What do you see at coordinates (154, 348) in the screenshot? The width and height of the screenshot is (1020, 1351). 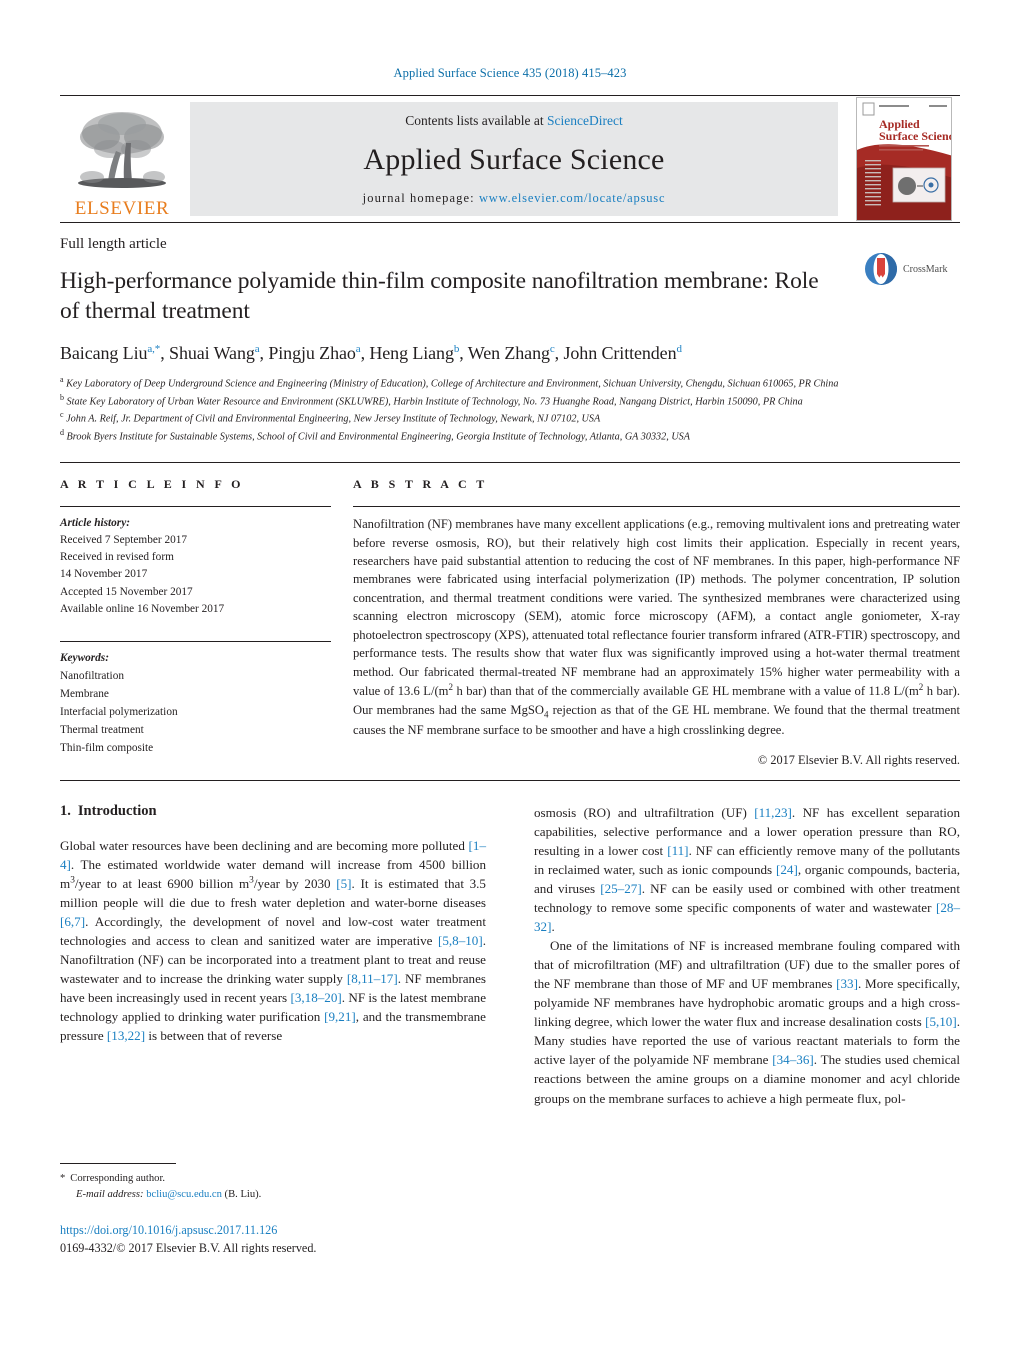 I see `author-affiliation-marker: a,*` at bounding box center [154, 348].